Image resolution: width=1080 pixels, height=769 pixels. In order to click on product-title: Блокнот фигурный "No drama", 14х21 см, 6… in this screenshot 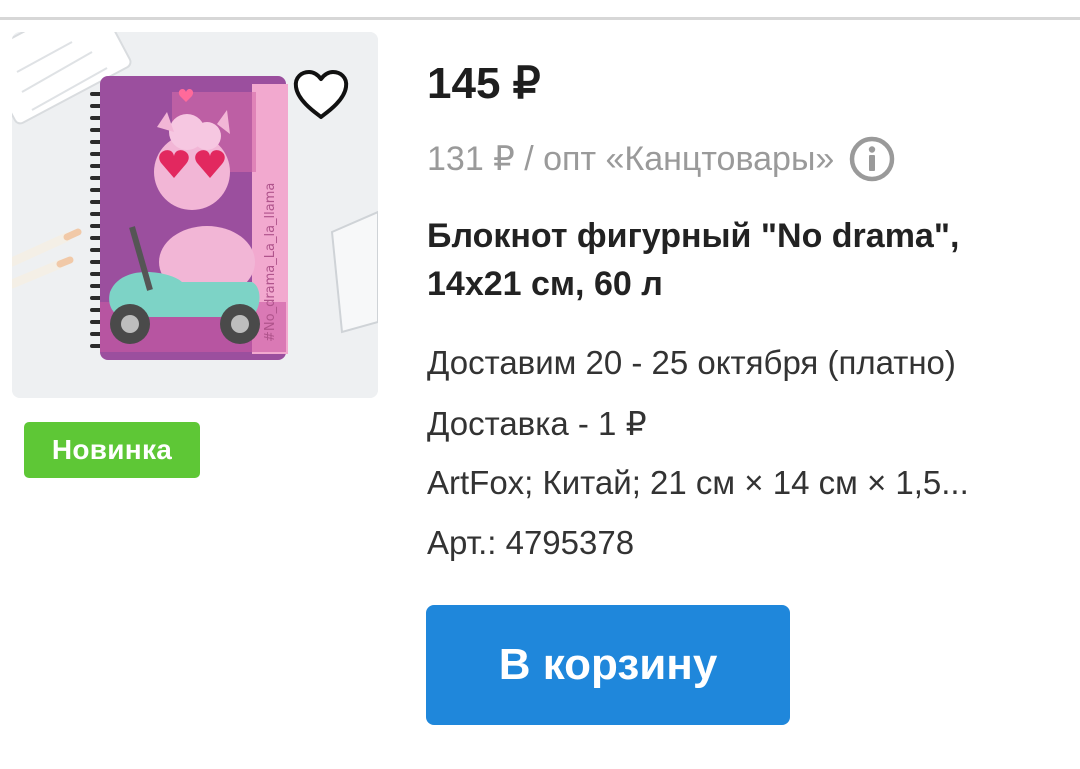, I will do `click(737, 260)`.